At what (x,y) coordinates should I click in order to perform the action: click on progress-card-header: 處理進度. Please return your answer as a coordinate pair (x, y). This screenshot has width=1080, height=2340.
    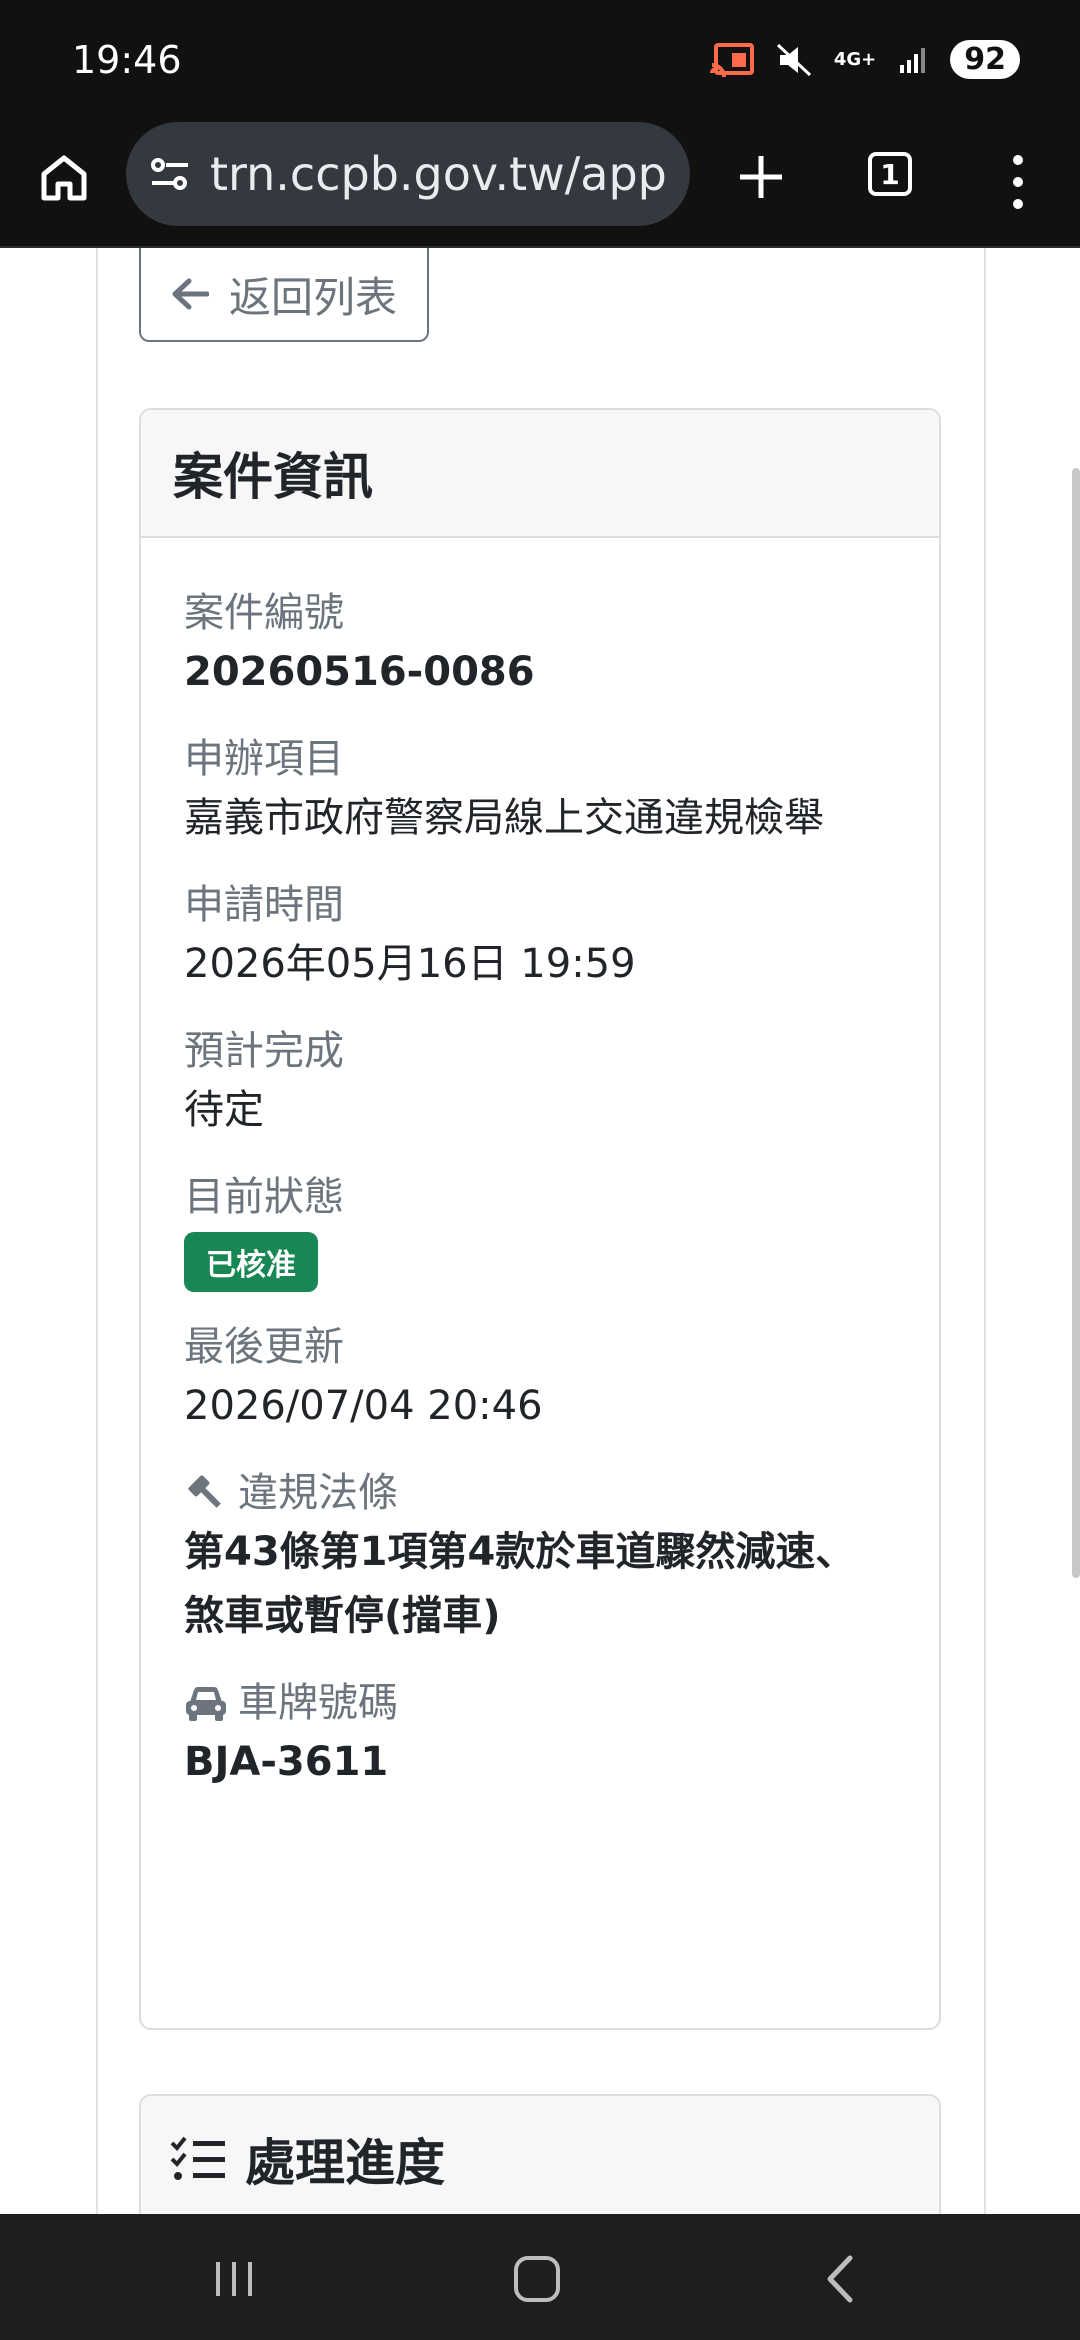
    Looking at the image, I should click on (540, 2155).